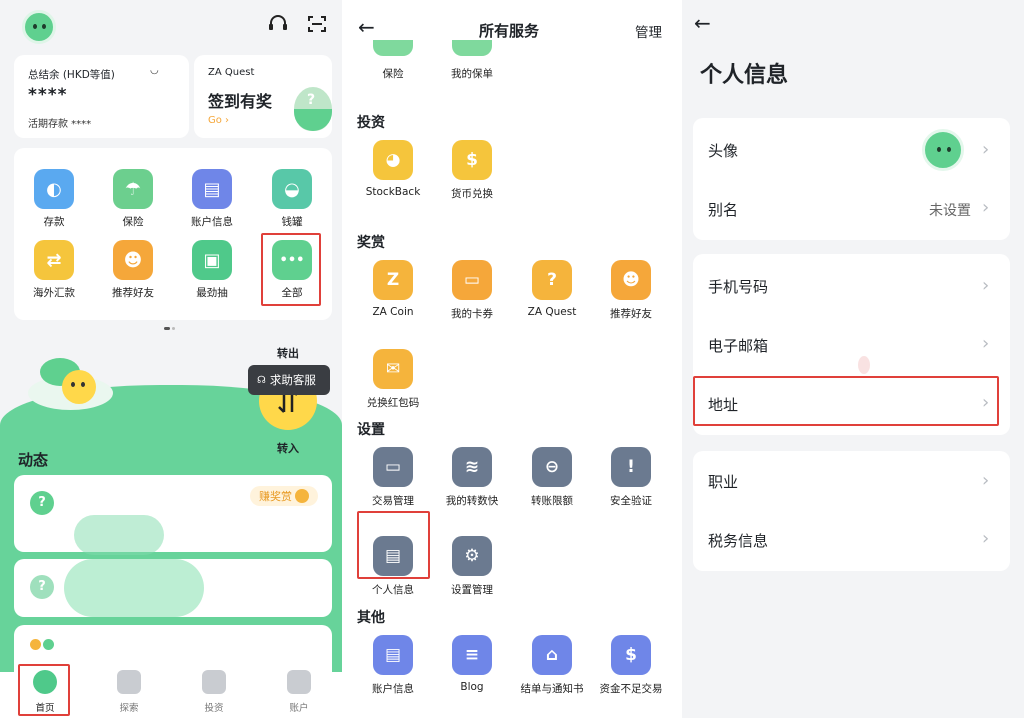 The image size is (1024, 718). Describe the element at coordinates (846, 401) in the screenshot. I see `address-row-highlight` at that location.